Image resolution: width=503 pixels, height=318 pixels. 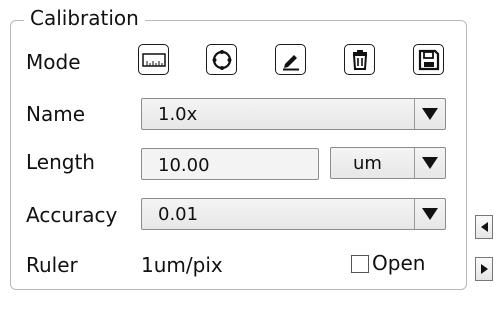 I want to click on save-icon, so click(x=429, y=60).